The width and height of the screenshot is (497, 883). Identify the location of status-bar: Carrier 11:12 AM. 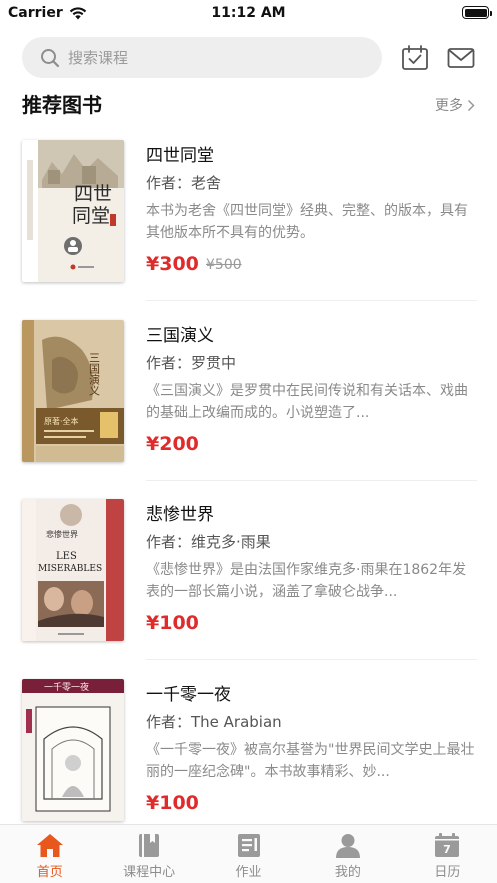
(248, 13).